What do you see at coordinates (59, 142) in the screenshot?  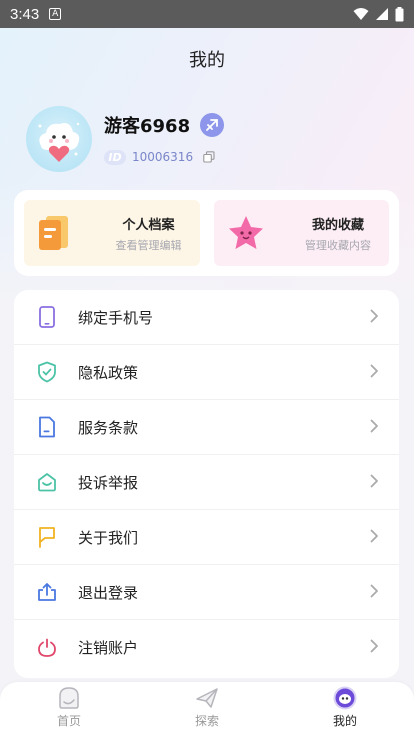 I see `cloud-heart-avatar-icon` at bounding box center [59, 142].